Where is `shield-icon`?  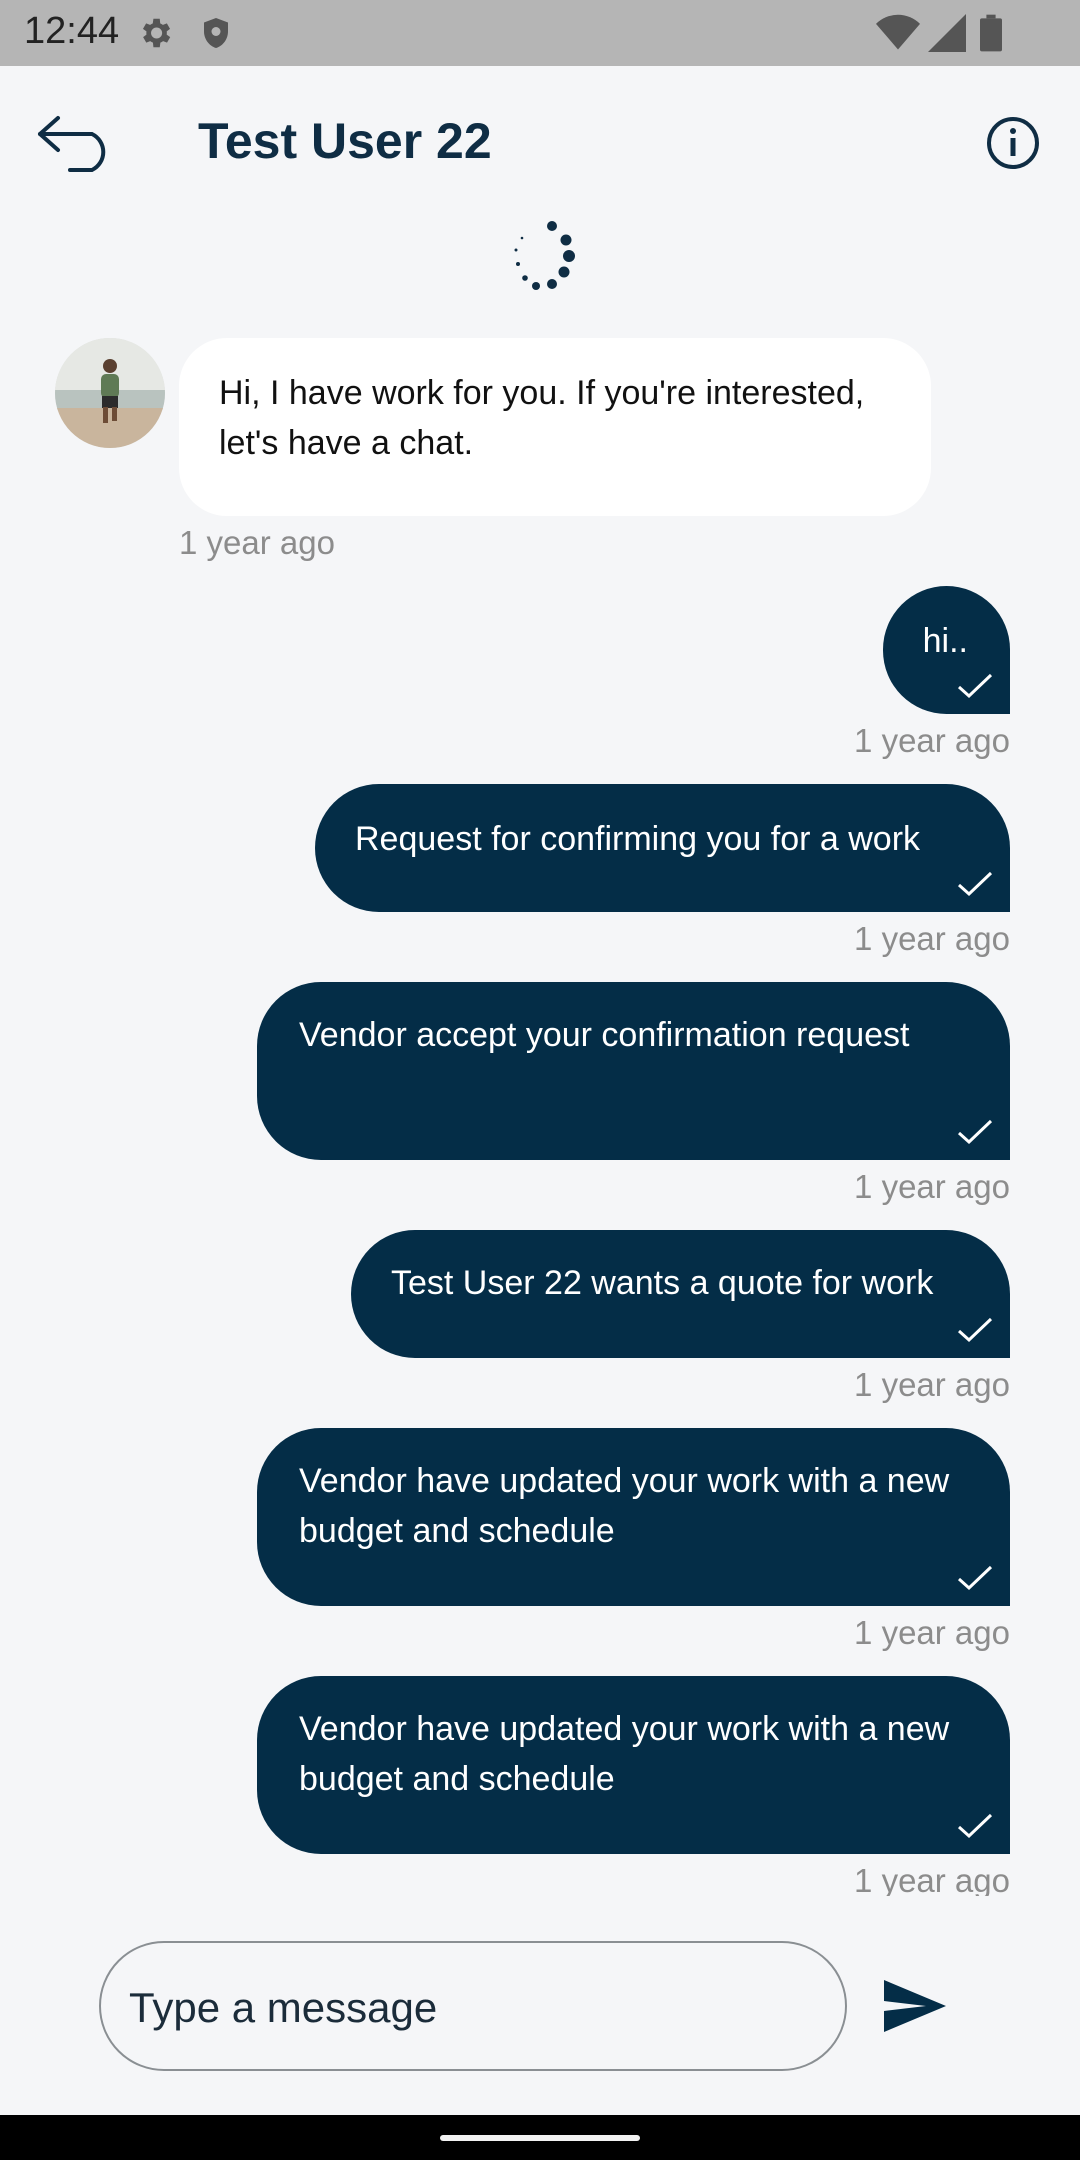 shield-icon is located at coordinates (216, 33).